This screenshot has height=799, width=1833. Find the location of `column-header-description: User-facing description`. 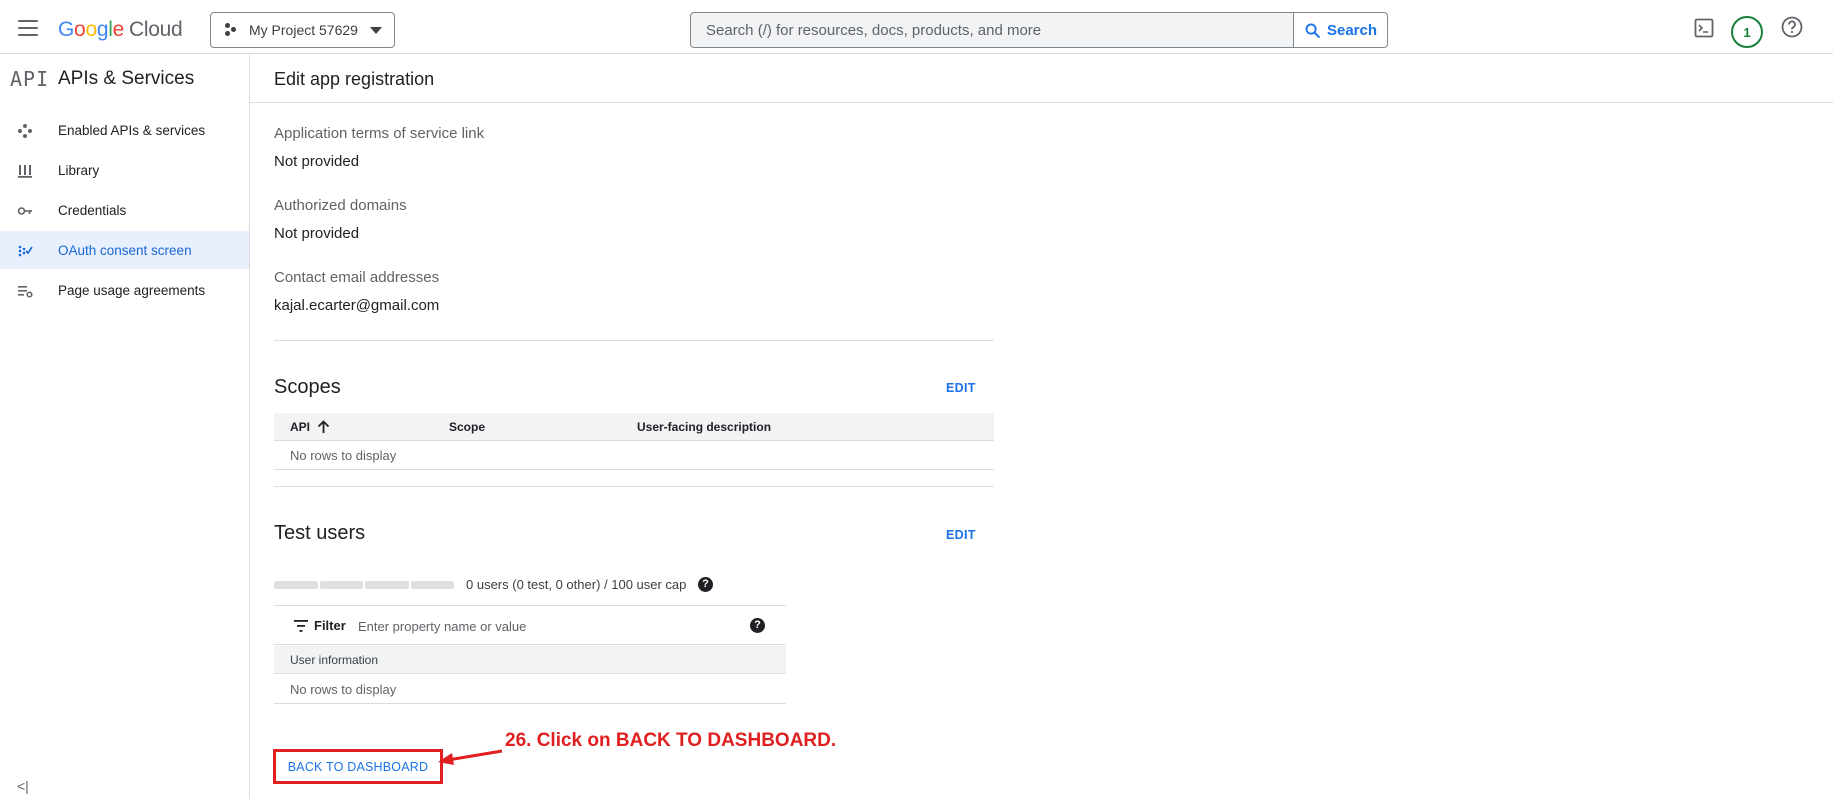

column-header-description: User-facing description is located at coordinates (704, 427).